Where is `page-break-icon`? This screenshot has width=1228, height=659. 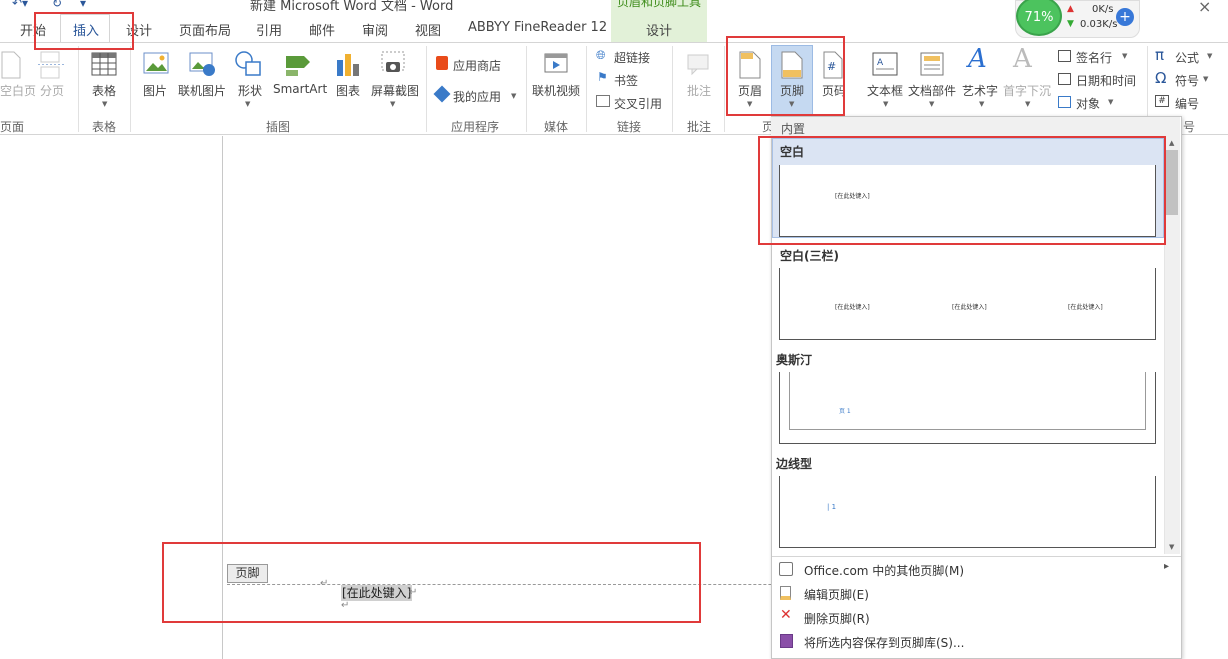
page-break-icon is located at coordinates (51, 65).